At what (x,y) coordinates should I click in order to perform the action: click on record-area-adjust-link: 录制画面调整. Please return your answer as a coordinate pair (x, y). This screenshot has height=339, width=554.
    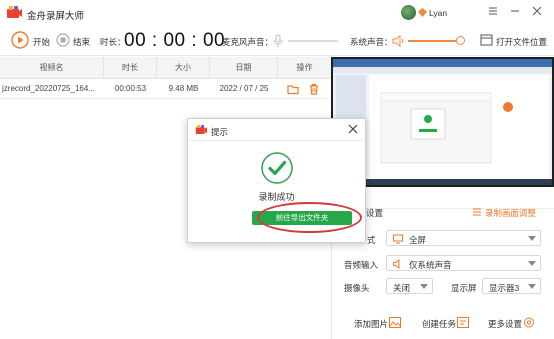
    Looking at the image, I should click on (510, 213).